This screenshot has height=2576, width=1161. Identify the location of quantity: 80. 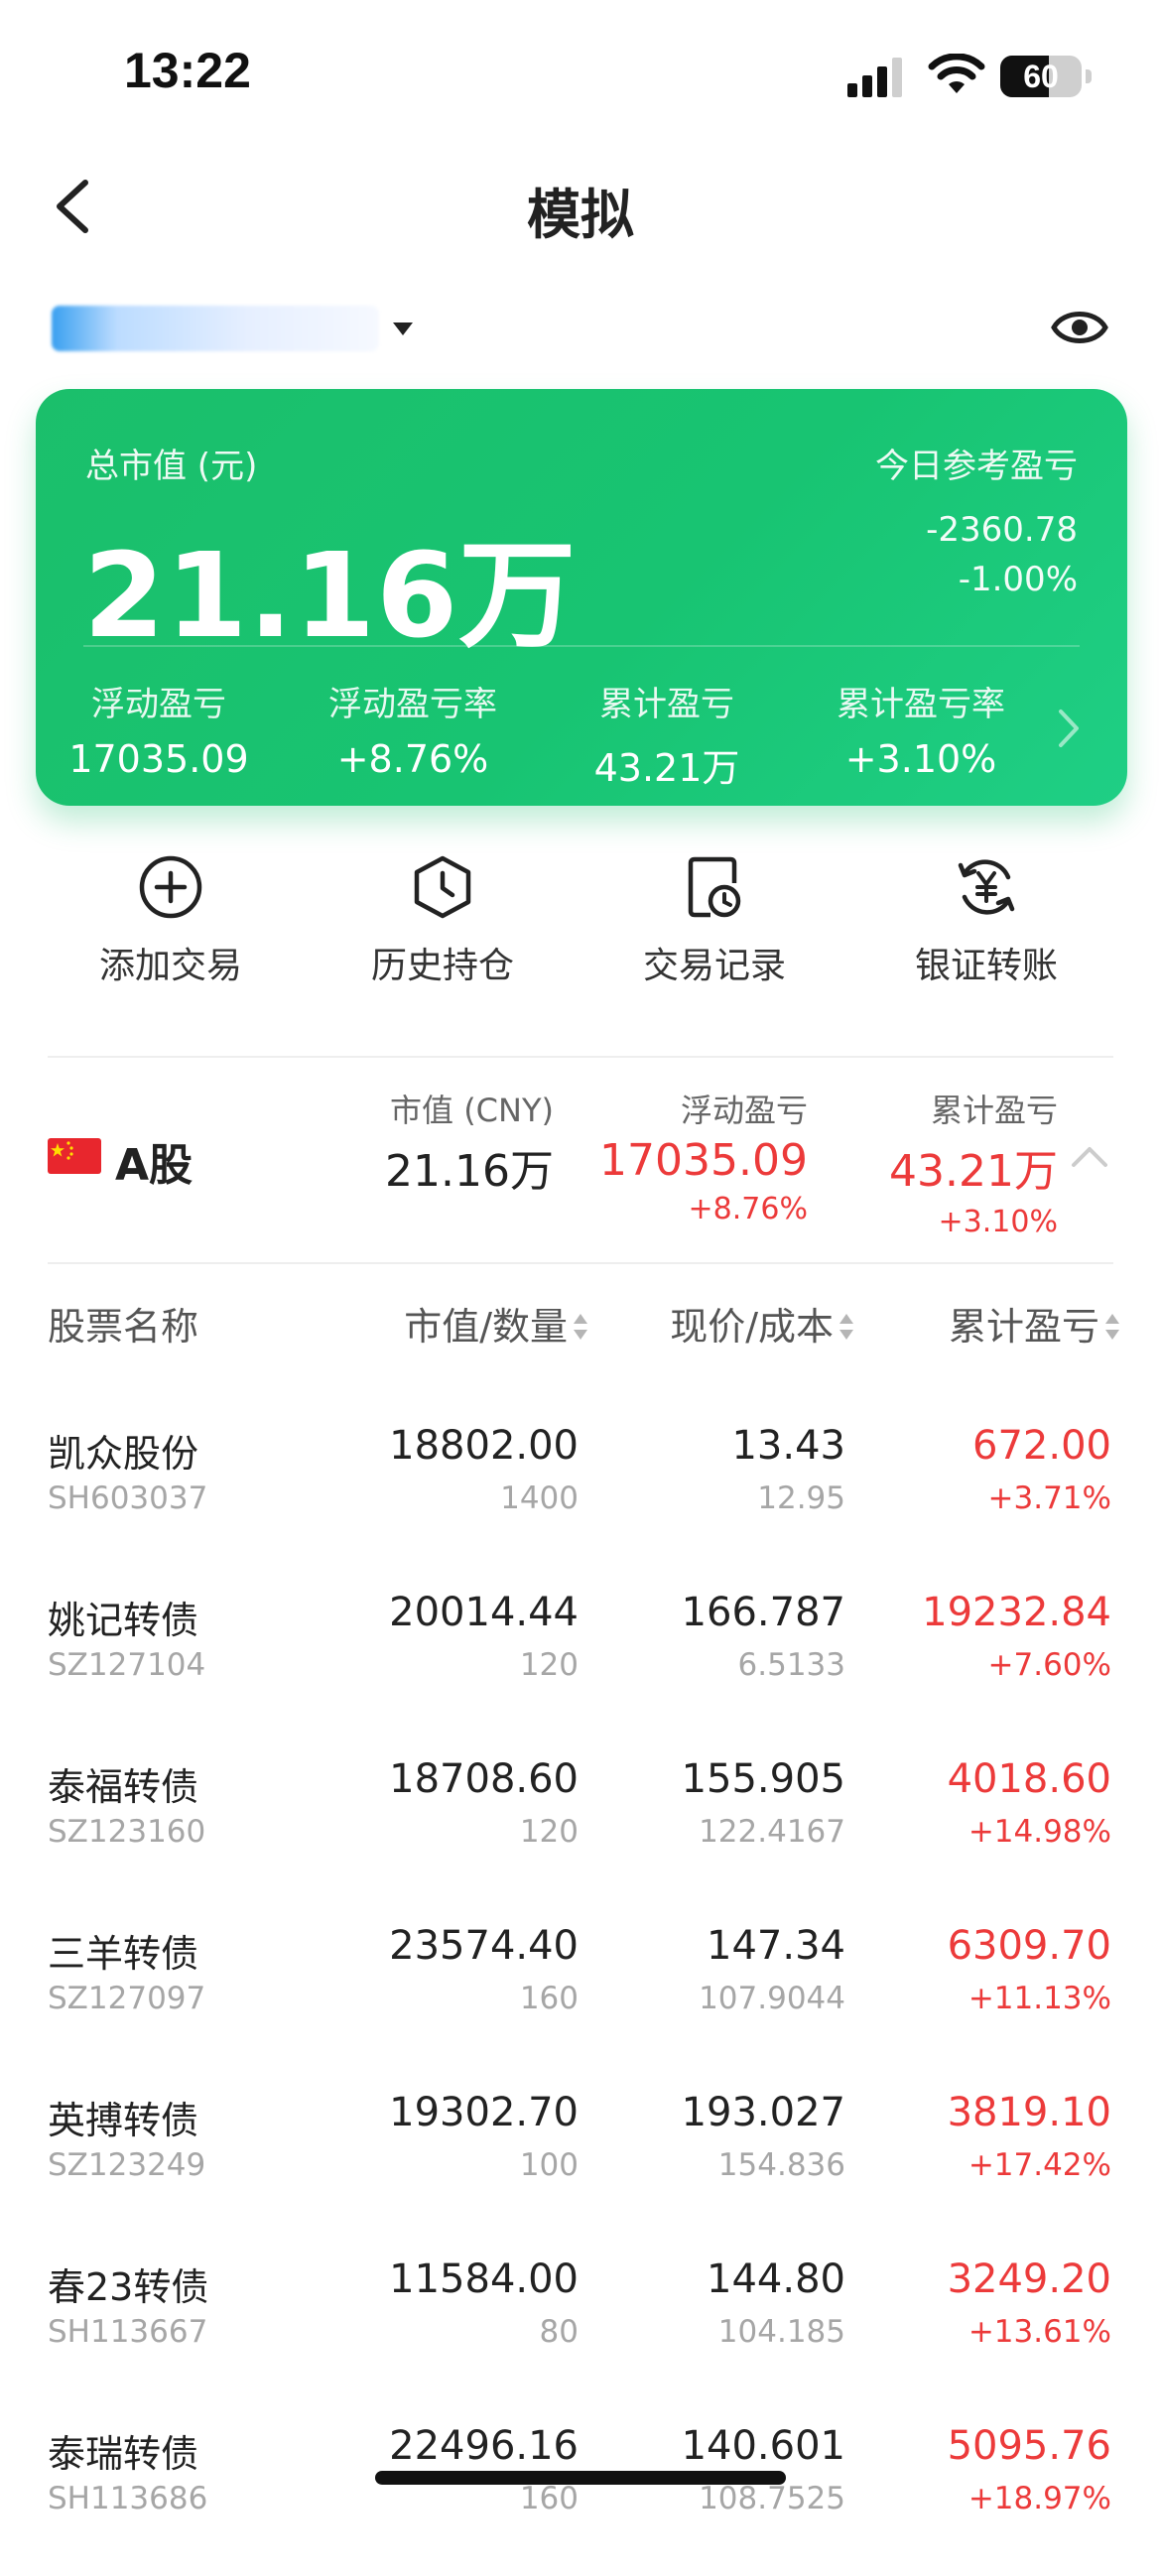
(559, 2332).